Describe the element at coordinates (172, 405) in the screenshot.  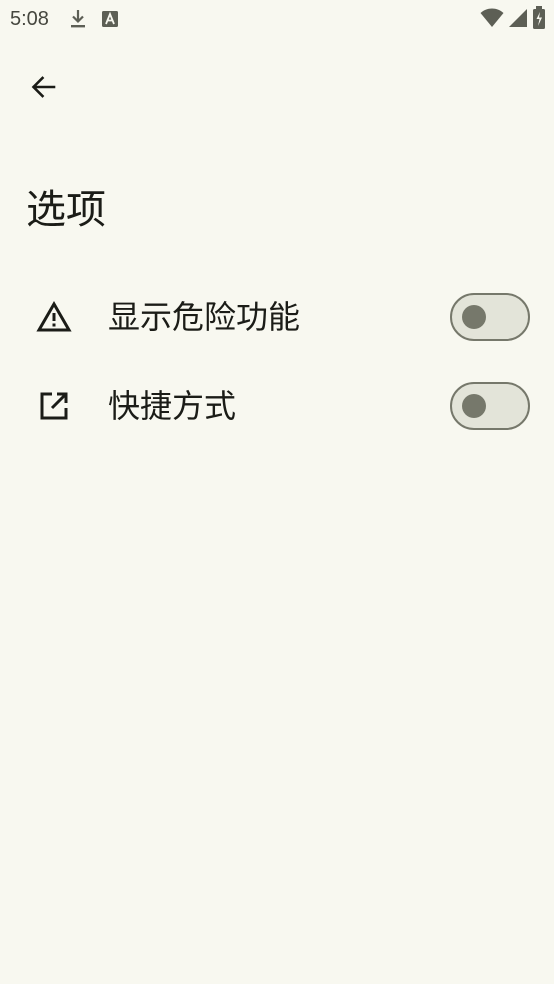
I see `setting-label: 快捷方式` at that location.